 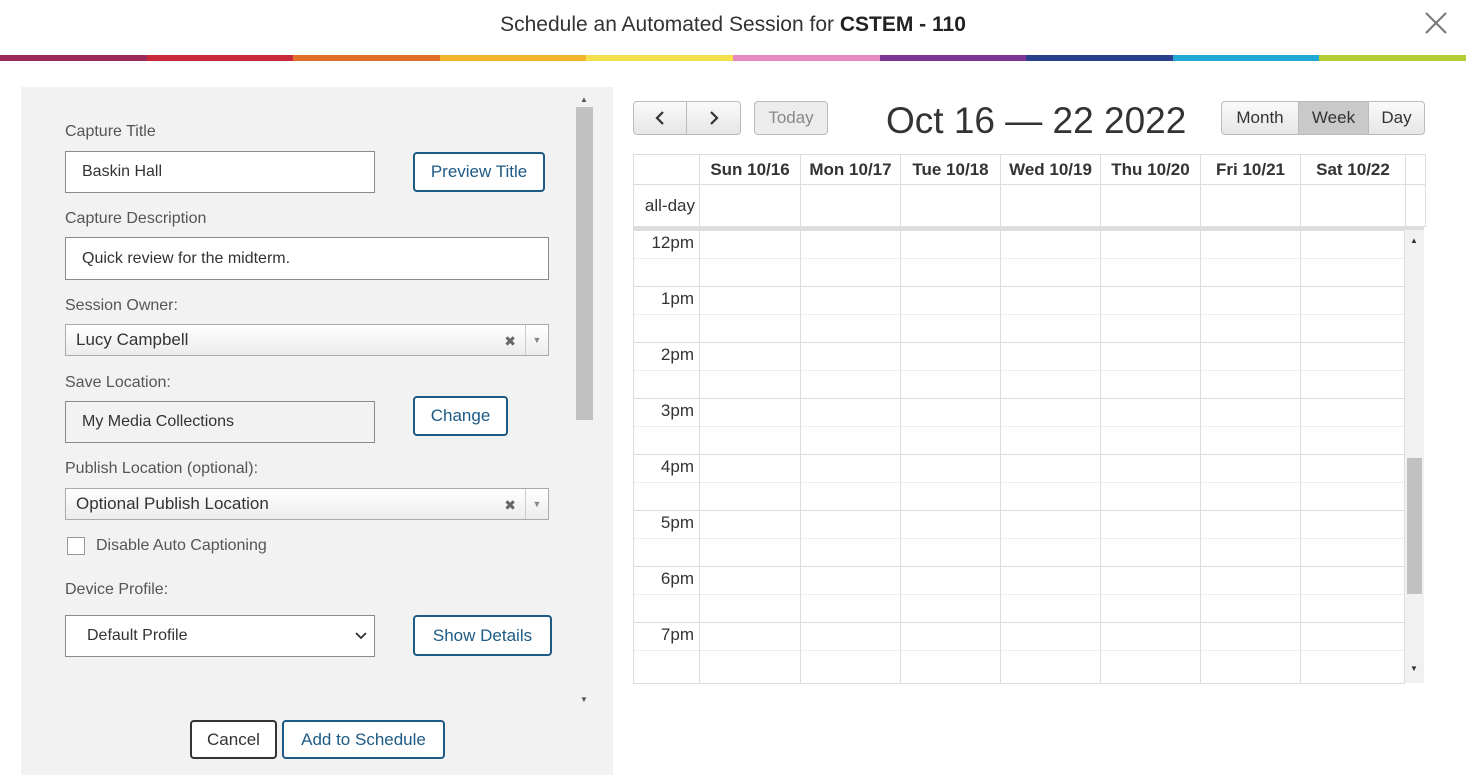 I want to click on form-scrollbar: ▲ ▼, so click(x=584, y=397).